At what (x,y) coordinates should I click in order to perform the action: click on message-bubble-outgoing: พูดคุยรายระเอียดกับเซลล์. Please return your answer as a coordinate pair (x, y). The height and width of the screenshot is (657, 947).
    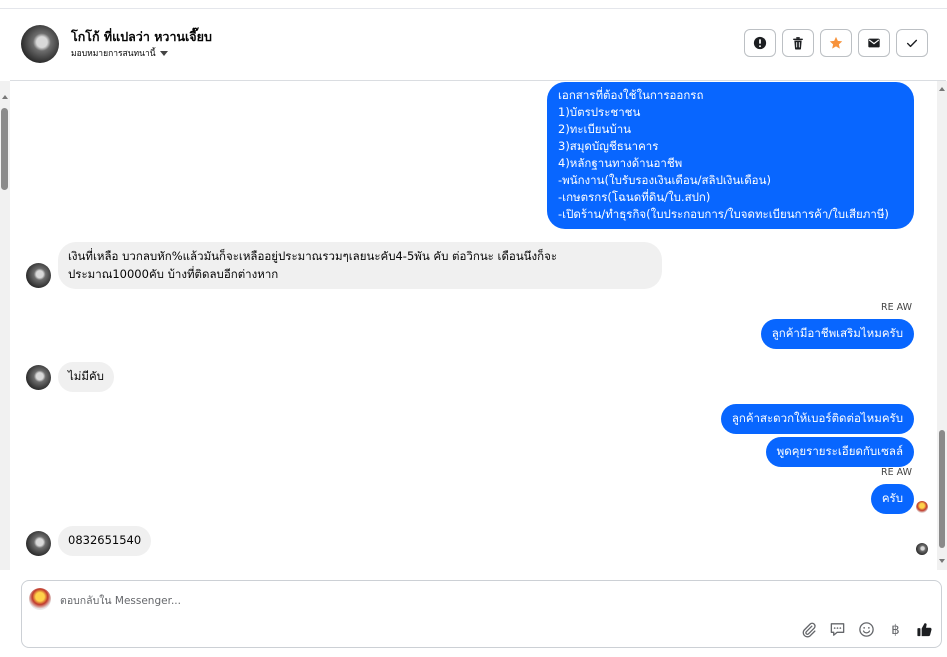
    Looking at the image, I should click on (839, 452).